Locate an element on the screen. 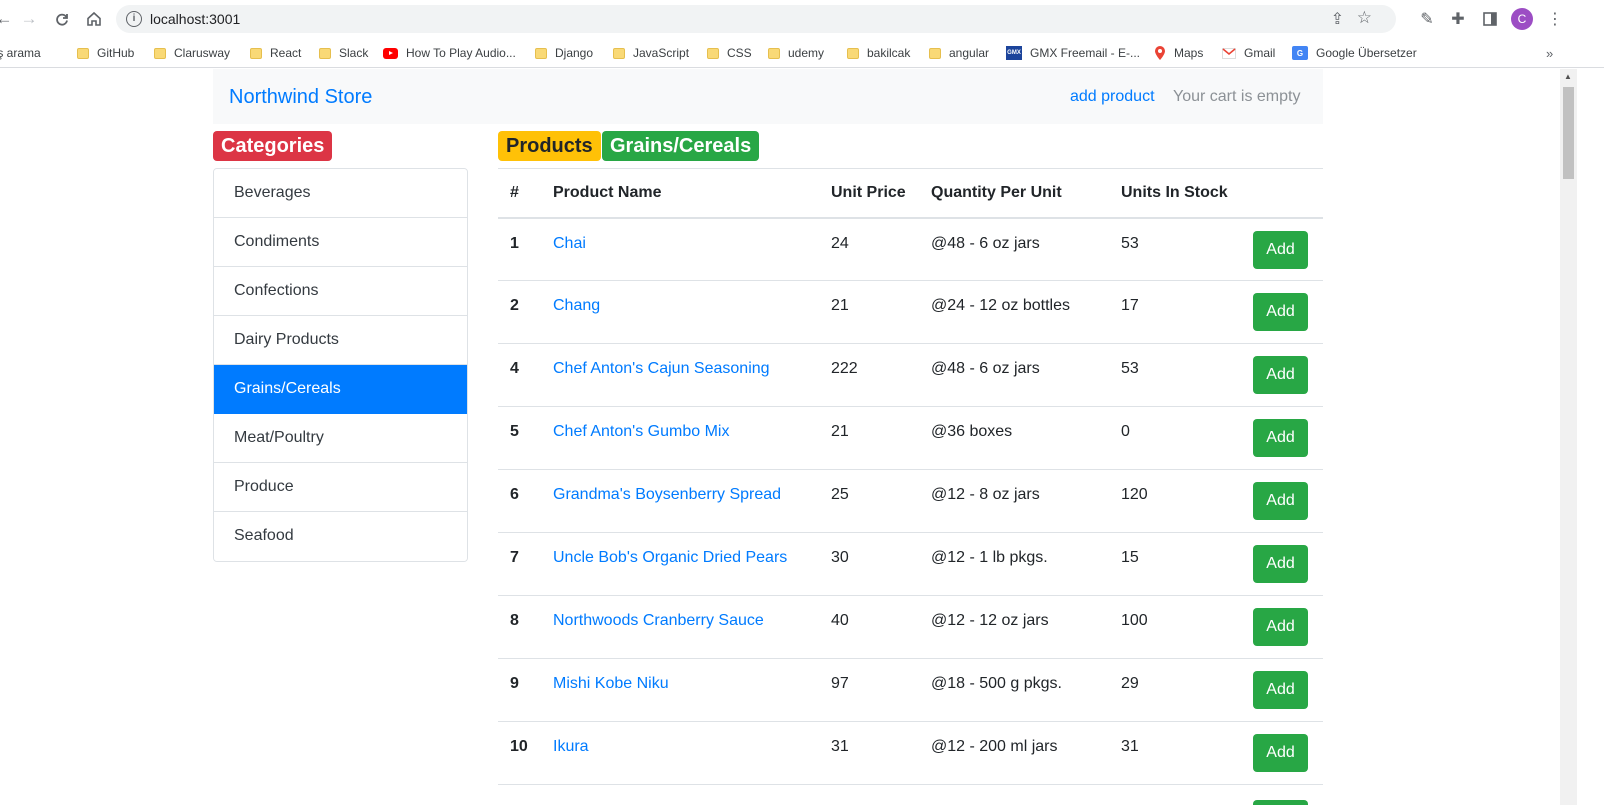  bookmark-star-icon: ☆ is located at coordinates (1364, 18).